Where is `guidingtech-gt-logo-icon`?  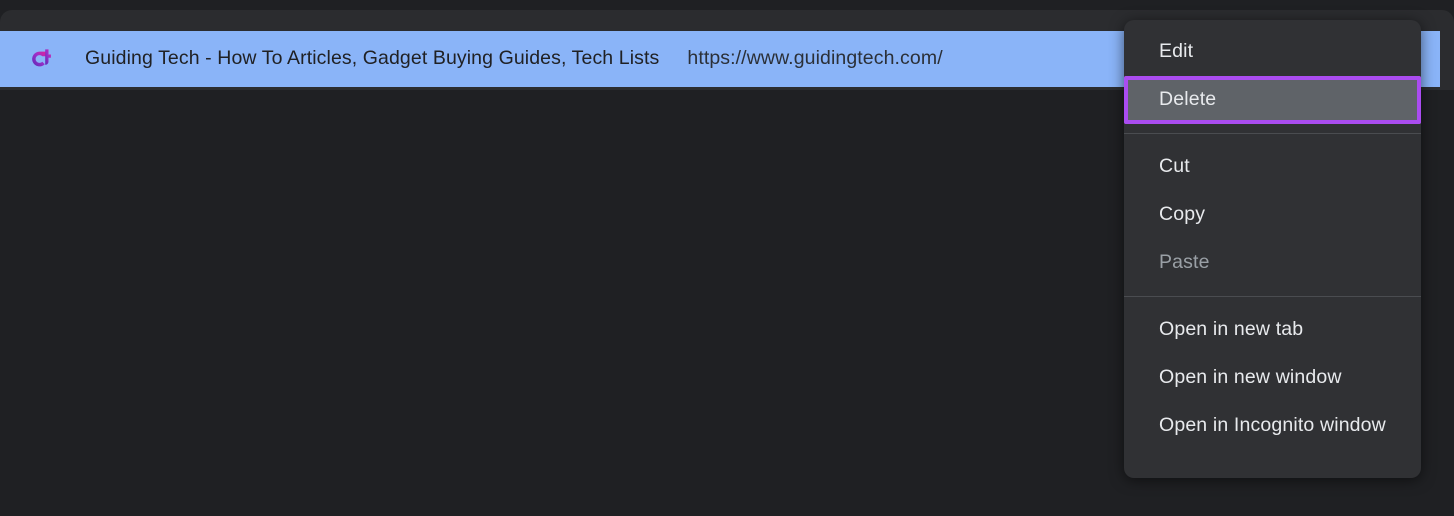 guidingtech-gt-logo-icon is located at coordinates (42, 59).